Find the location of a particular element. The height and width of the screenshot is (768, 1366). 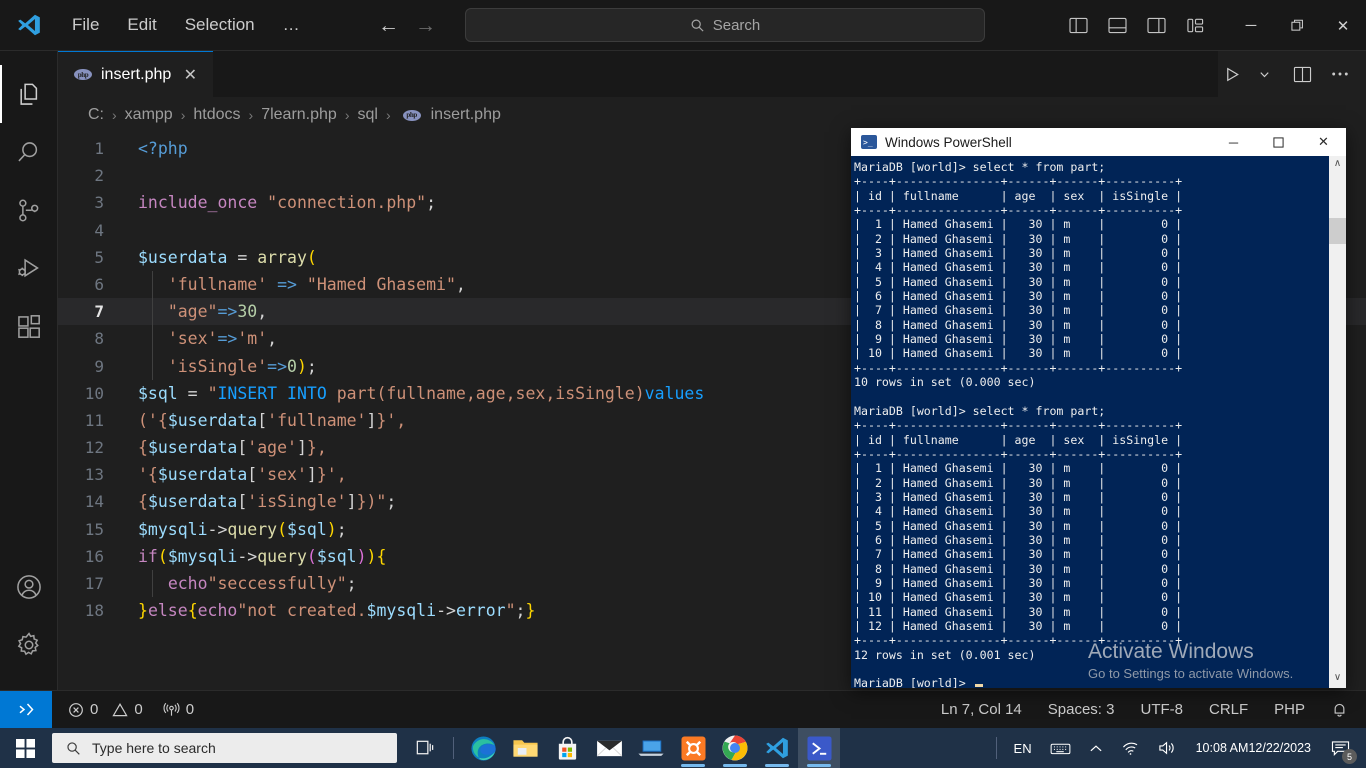

code-token: 'sex' is located at coordinates (282, 475).